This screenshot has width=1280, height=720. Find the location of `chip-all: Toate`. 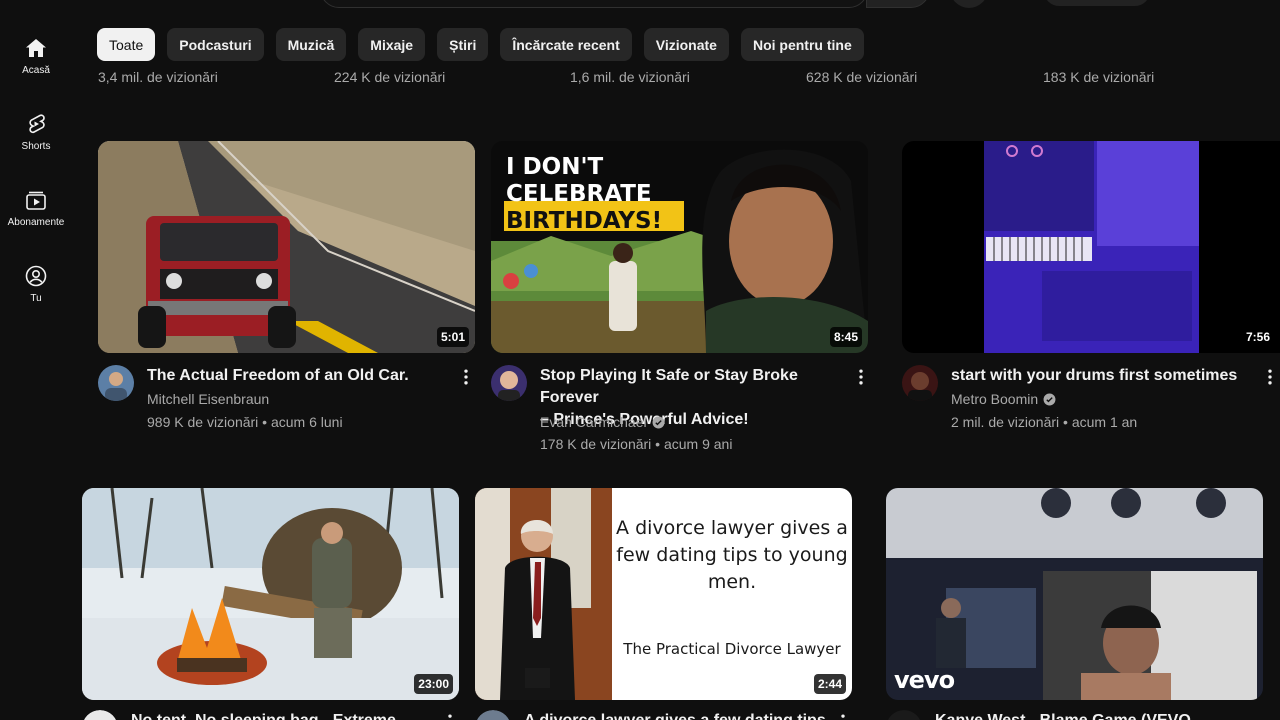

chip-all: Toate is located at coordinates (126, 44).